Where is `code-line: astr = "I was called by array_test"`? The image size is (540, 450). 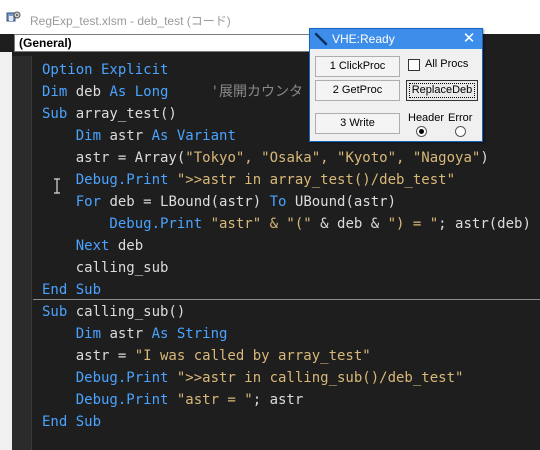 code-line: astr = "I was called by array_test" is located at coordinates (206, 356).